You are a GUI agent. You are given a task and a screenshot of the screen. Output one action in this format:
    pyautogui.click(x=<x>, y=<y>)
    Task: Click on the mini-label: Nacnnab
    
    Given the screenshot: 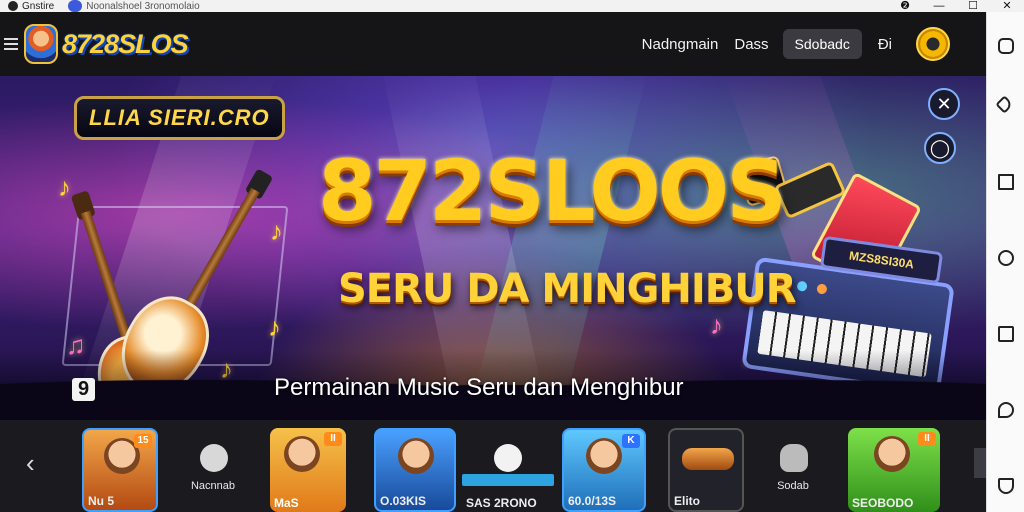 What is the action you would take?
    pyautogui.click(x=213, y=486)
    